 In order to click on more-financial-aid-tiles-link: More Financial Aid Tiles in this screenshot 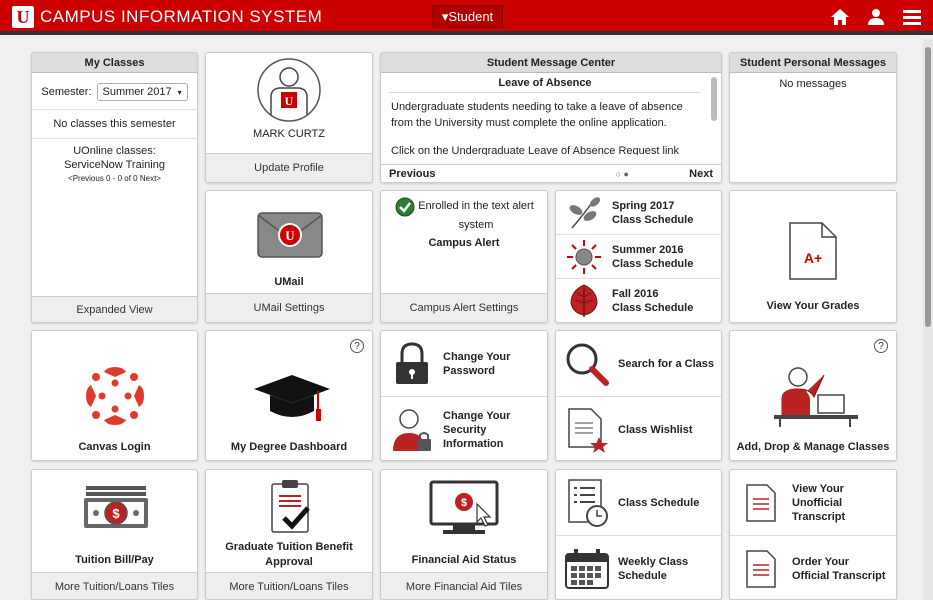, I will do `click(464, 585)`.